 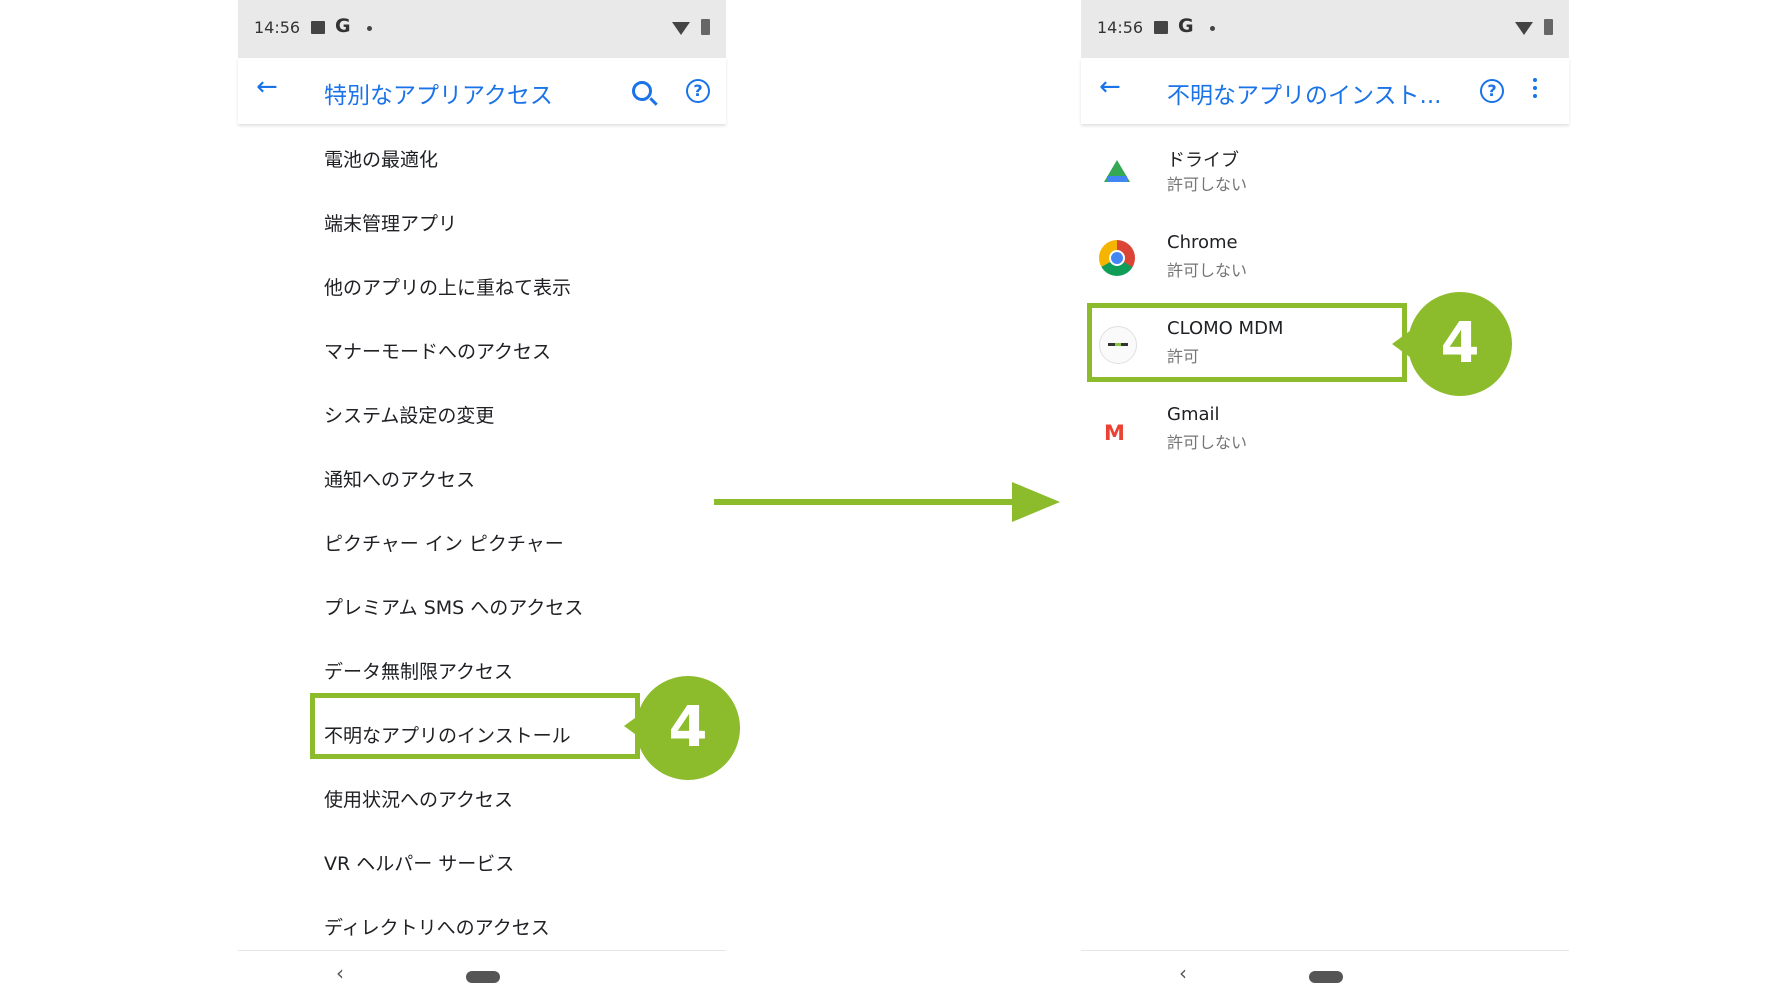 I want to click on app-name: Chrome, so click(x=1202, y=242).